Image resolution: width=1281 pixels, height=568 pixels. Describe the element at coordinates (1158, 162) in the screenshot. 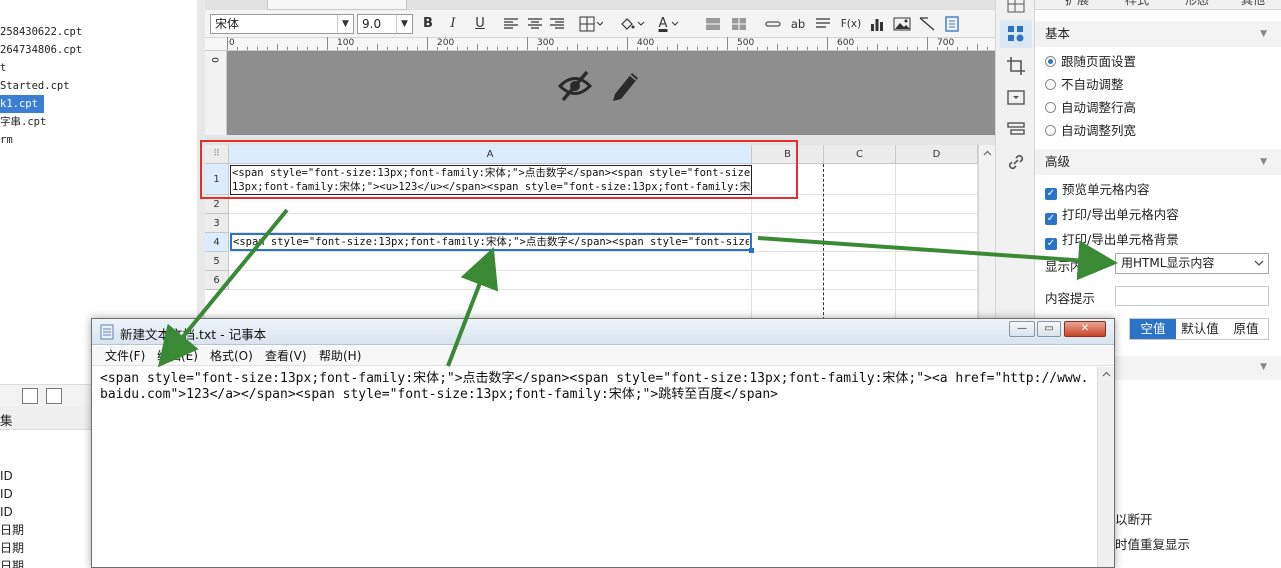

I see `section-advanced: 高级 ▼` at that location.